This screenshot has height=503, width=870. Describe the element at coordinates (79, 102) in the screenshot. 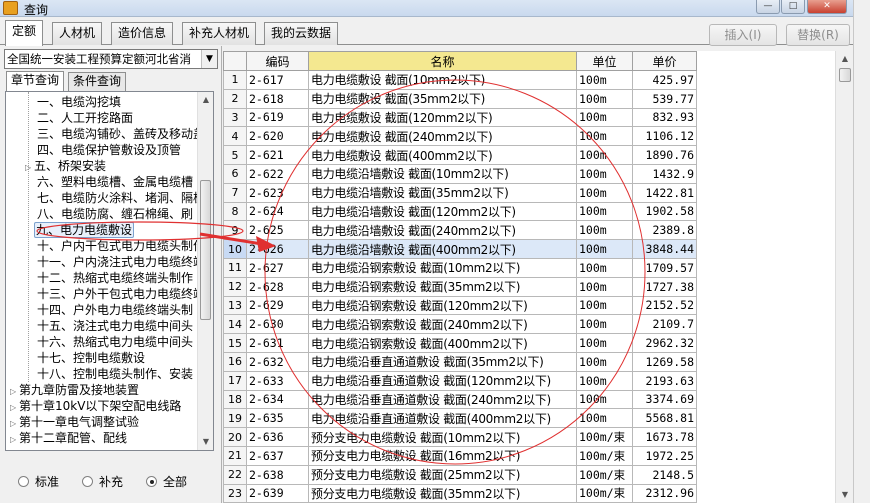

I see `tree-node: 一、电缆沟挖填` at that location.